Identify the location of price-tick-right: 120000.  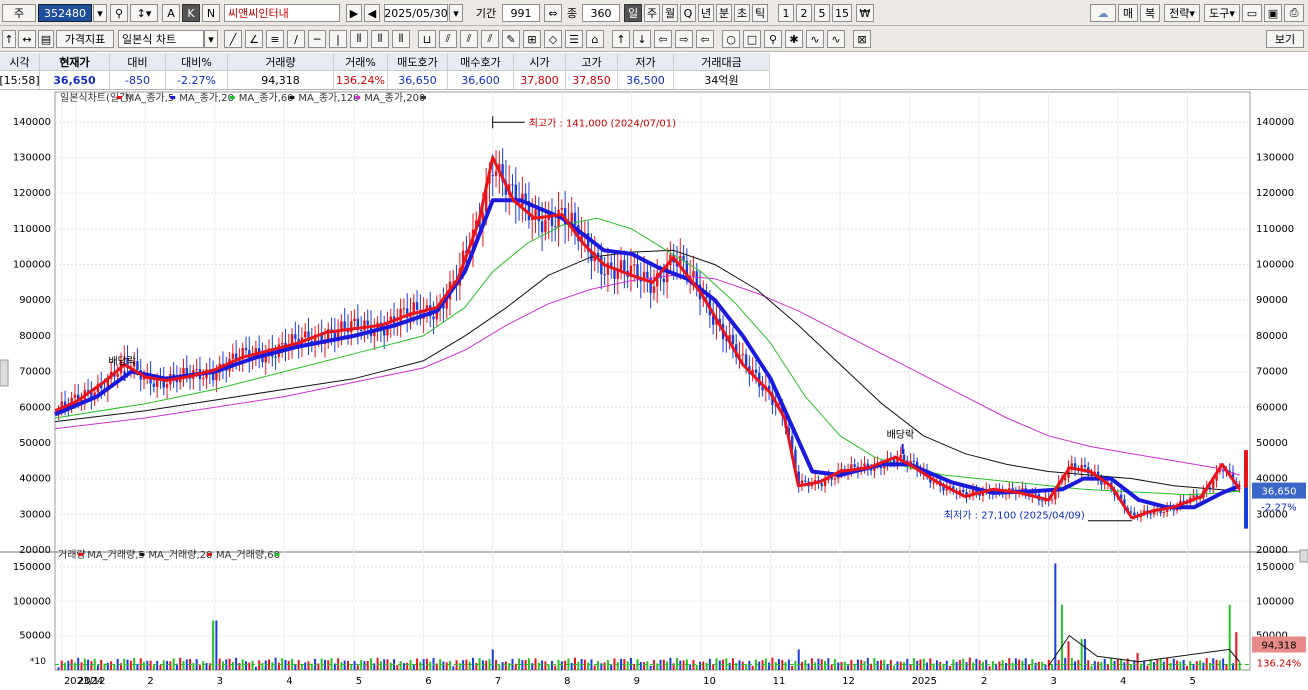
(1275, 193).